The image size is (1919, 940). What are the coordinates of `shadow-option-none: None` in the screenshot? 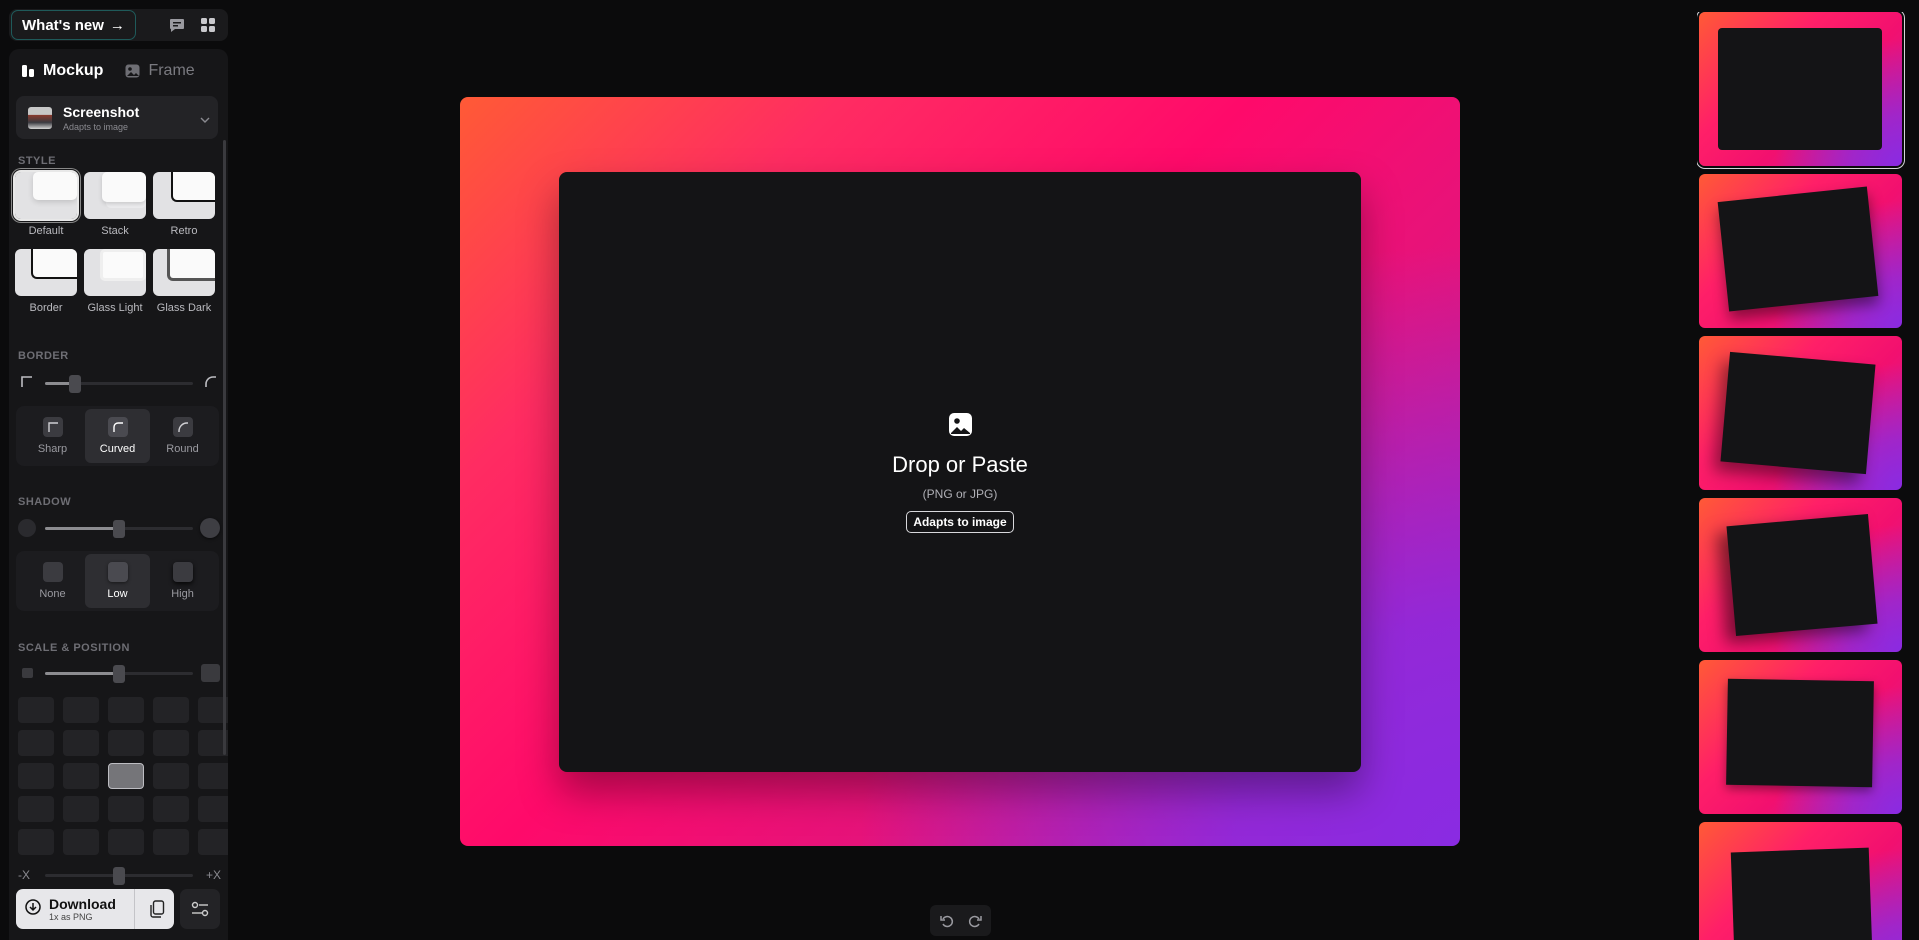 It's located at (52, 581).